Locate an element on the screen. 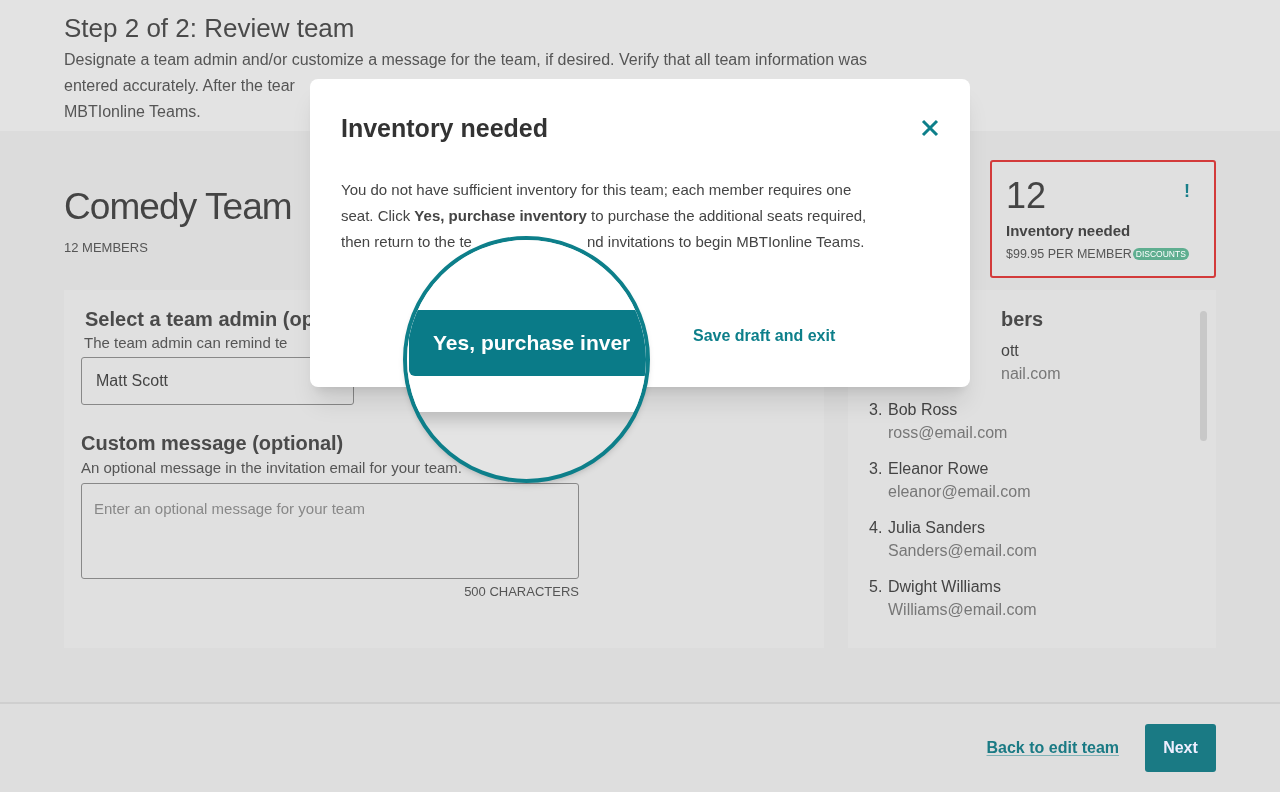 This screenshot has height=792, width=1280. next-button: Next is located at coordinates (1180, 748).